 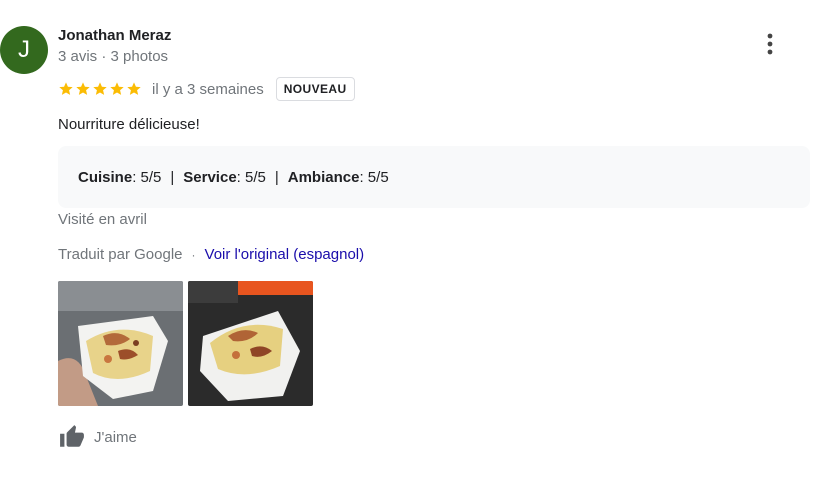 I want to click on star-rating, so click(x=100, y=89).